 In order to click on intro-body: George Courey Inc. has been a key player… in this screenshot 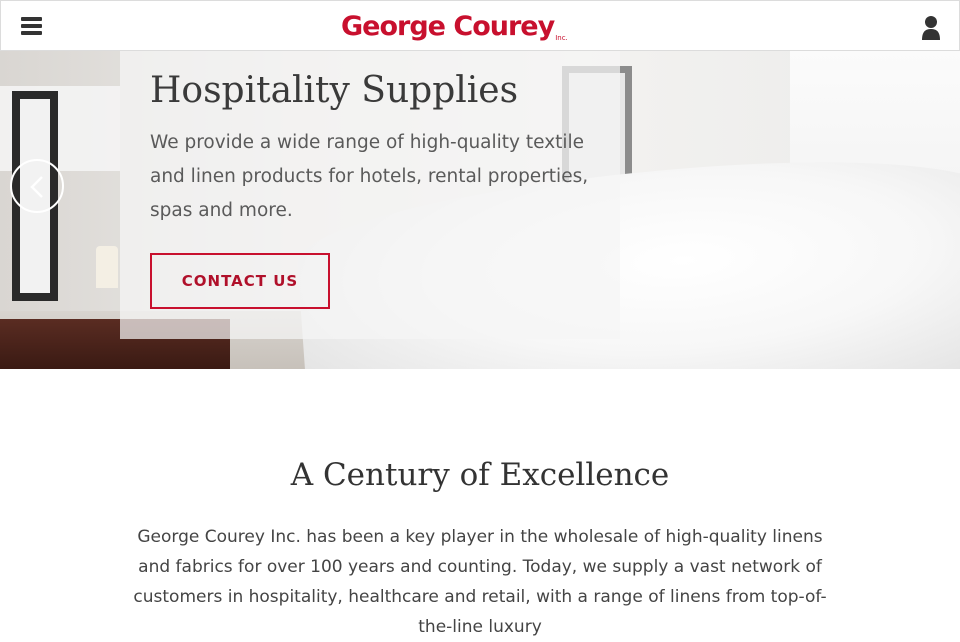, I will do `click(480, 582)`.